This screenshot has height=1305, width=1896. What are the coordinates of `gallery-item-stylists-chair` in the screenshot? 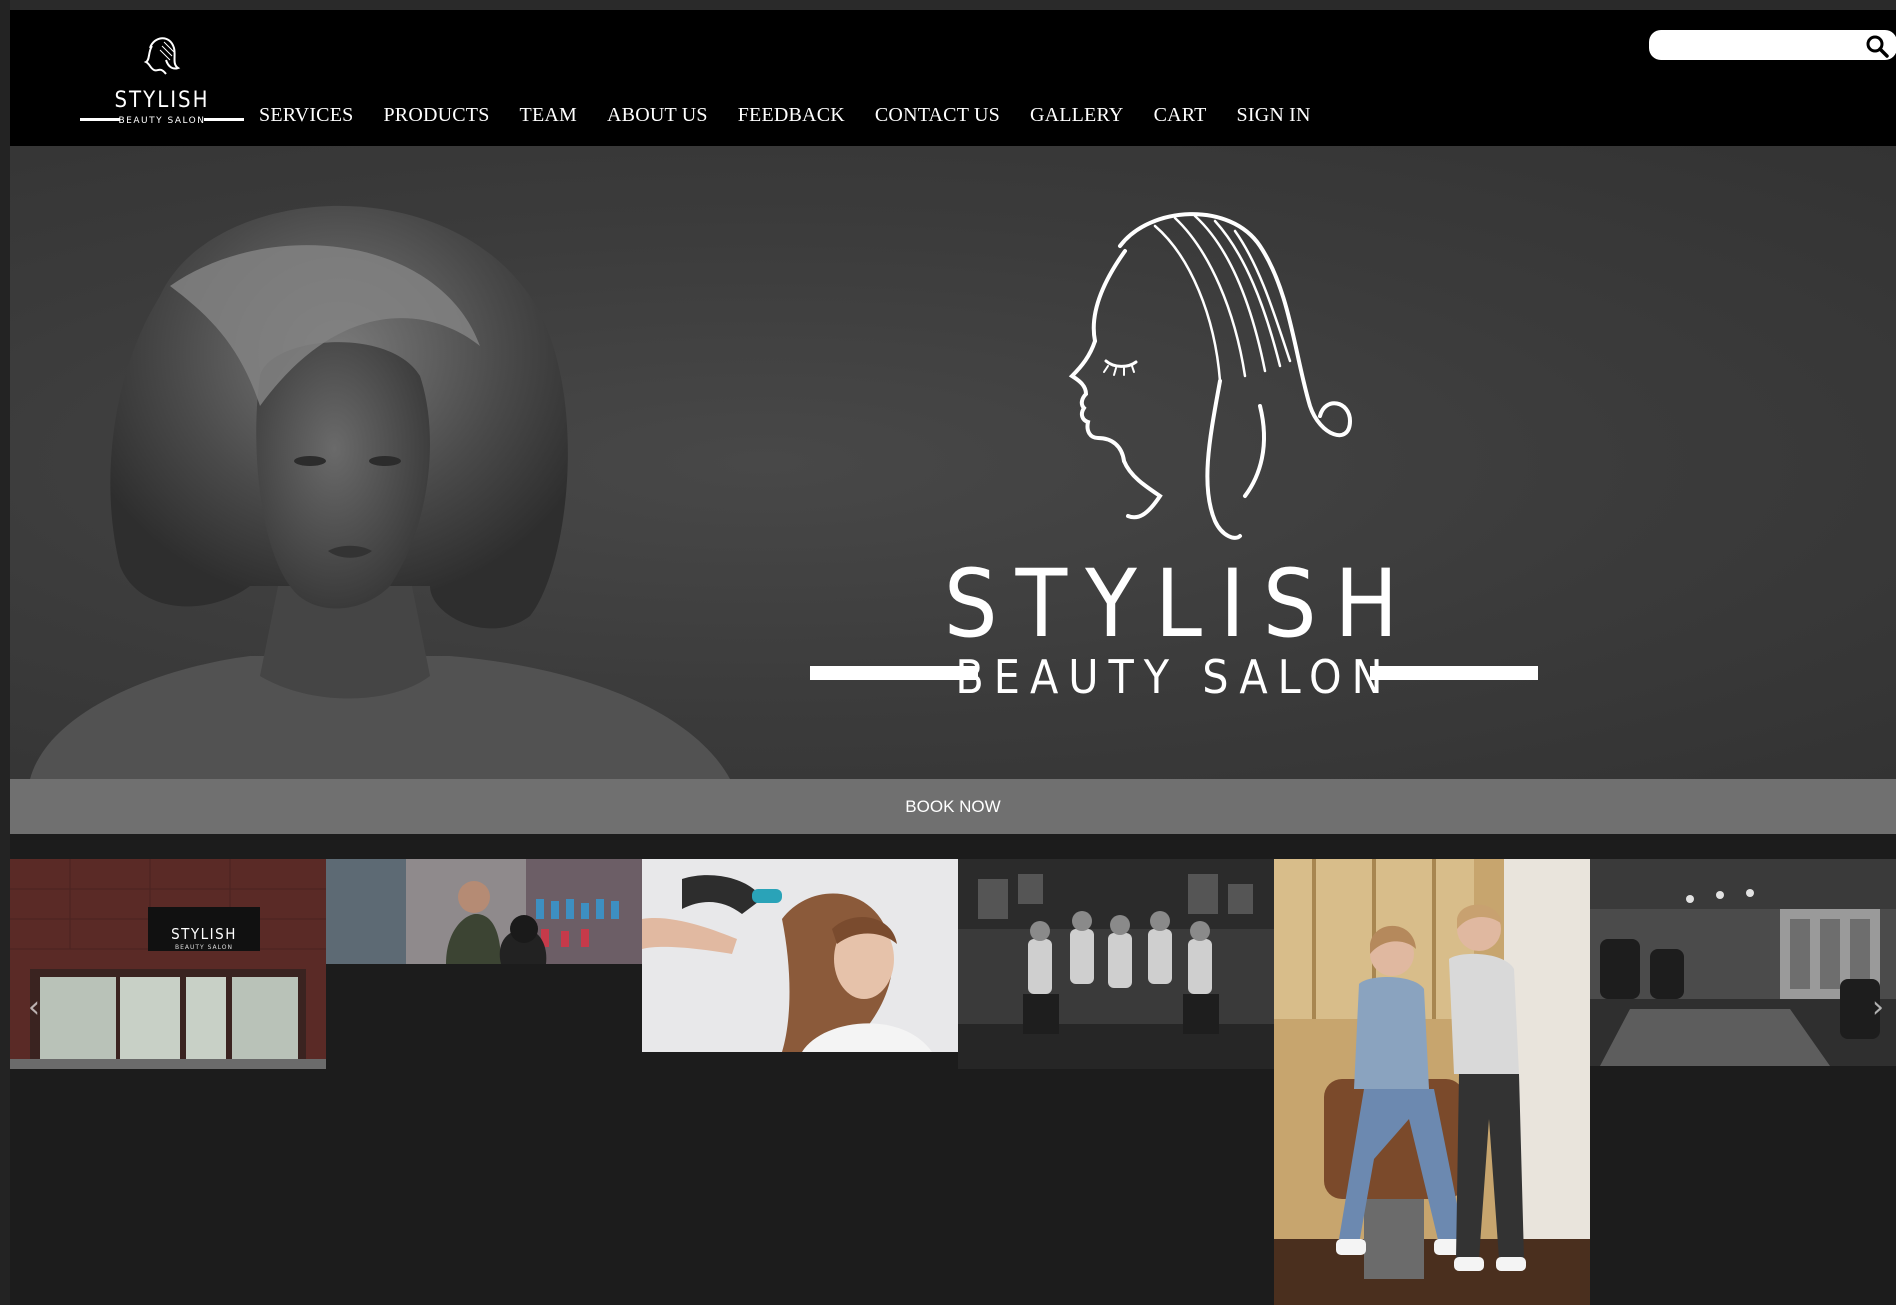 It's located at (1432, 1082).